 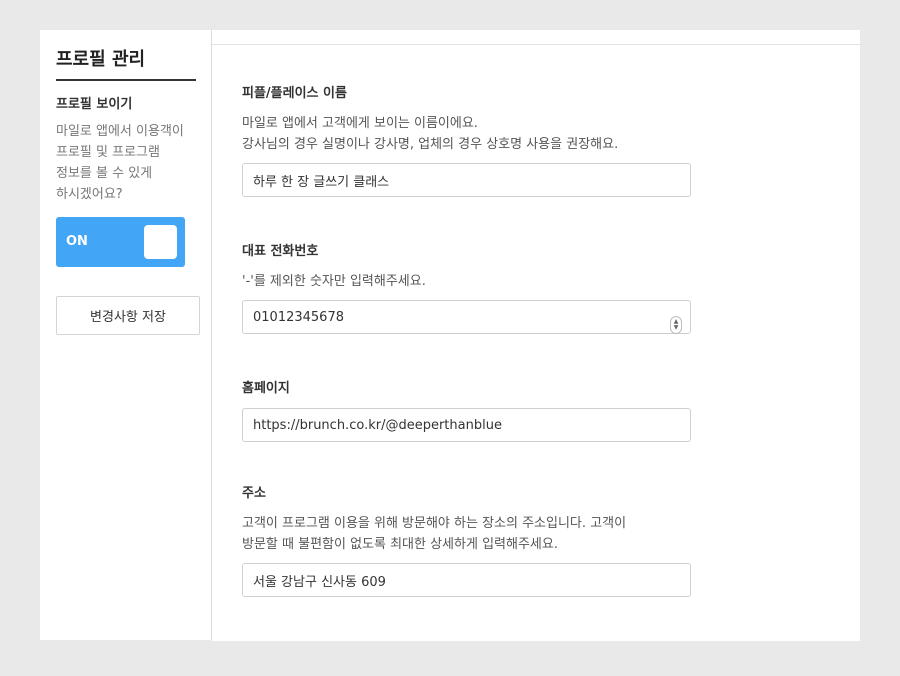 I want to click on name-label: 피플/플레이스 이름, so click(x=294, y=93).